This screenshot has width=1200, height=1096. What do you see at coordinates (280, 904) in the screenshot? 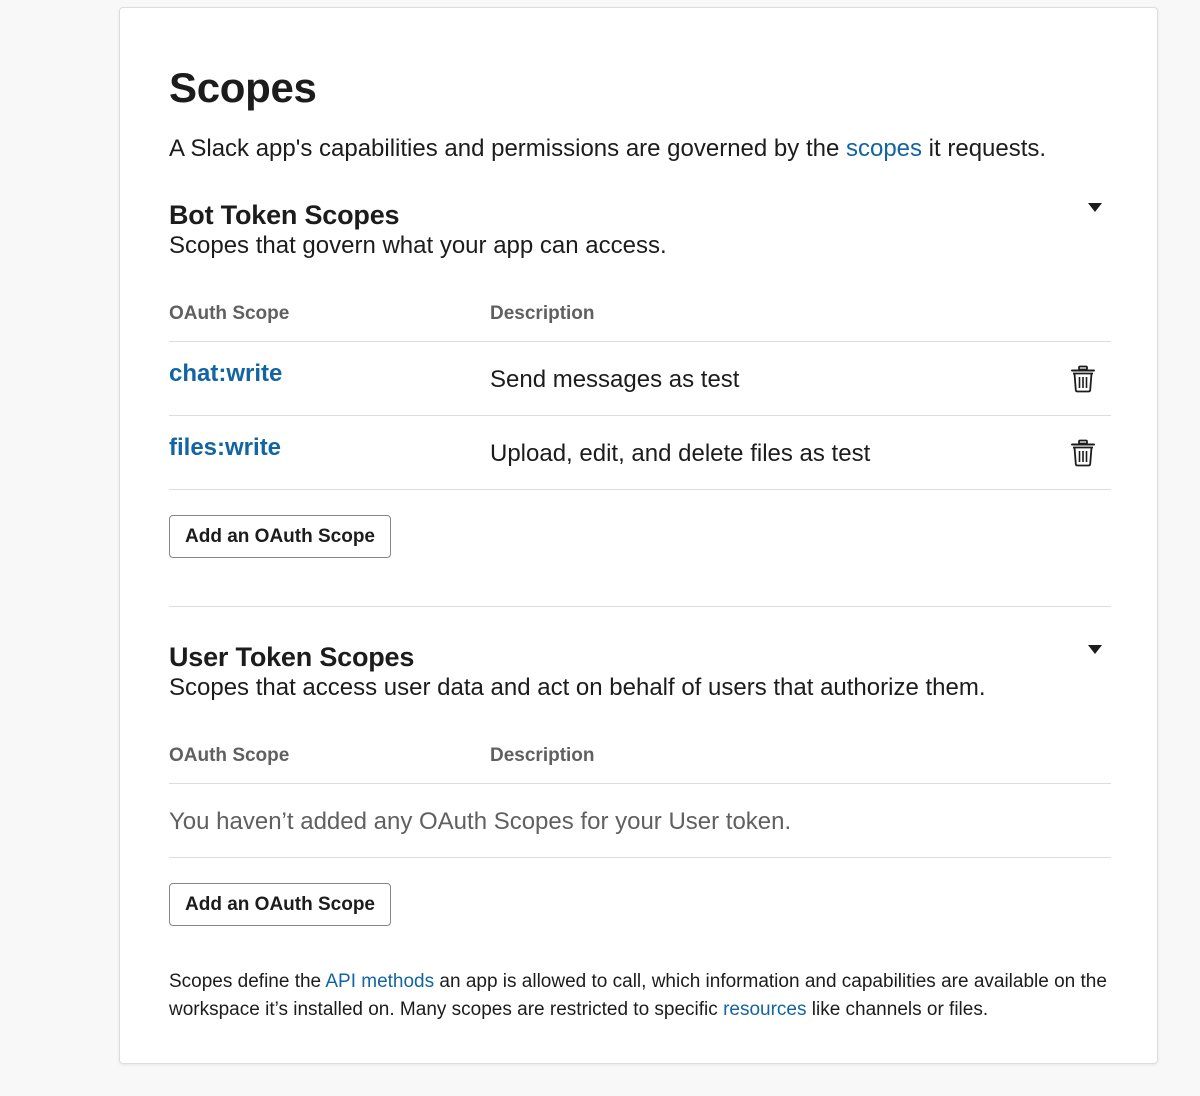
I see `add-user-oauth-scope-button: Add an OAuth Scope` at bounding box center [280, 904].